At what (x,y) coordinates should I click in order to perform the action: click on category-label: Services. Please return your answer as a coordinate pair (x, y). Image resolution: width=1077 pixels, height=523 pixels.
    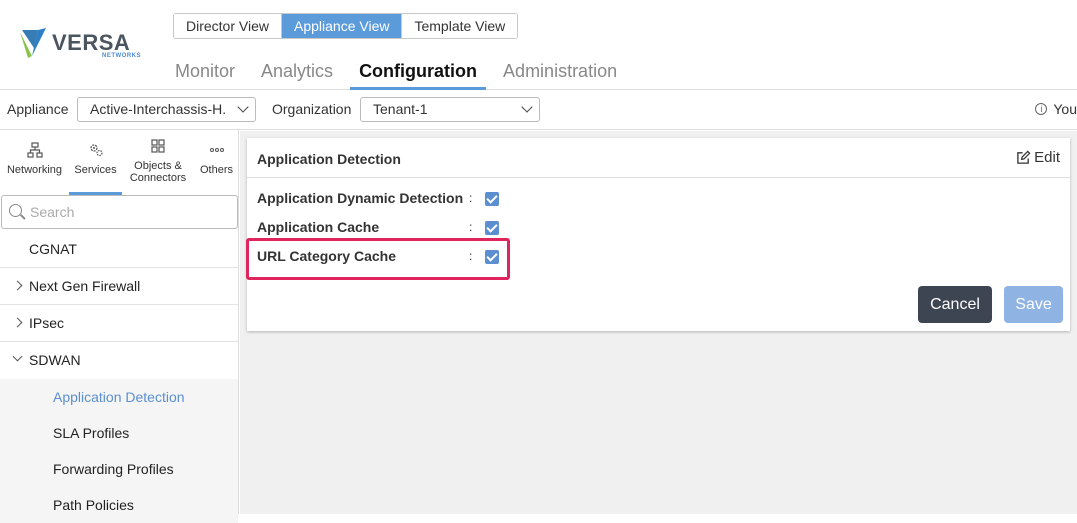
    Looking at the image, I should click on (95, 170).